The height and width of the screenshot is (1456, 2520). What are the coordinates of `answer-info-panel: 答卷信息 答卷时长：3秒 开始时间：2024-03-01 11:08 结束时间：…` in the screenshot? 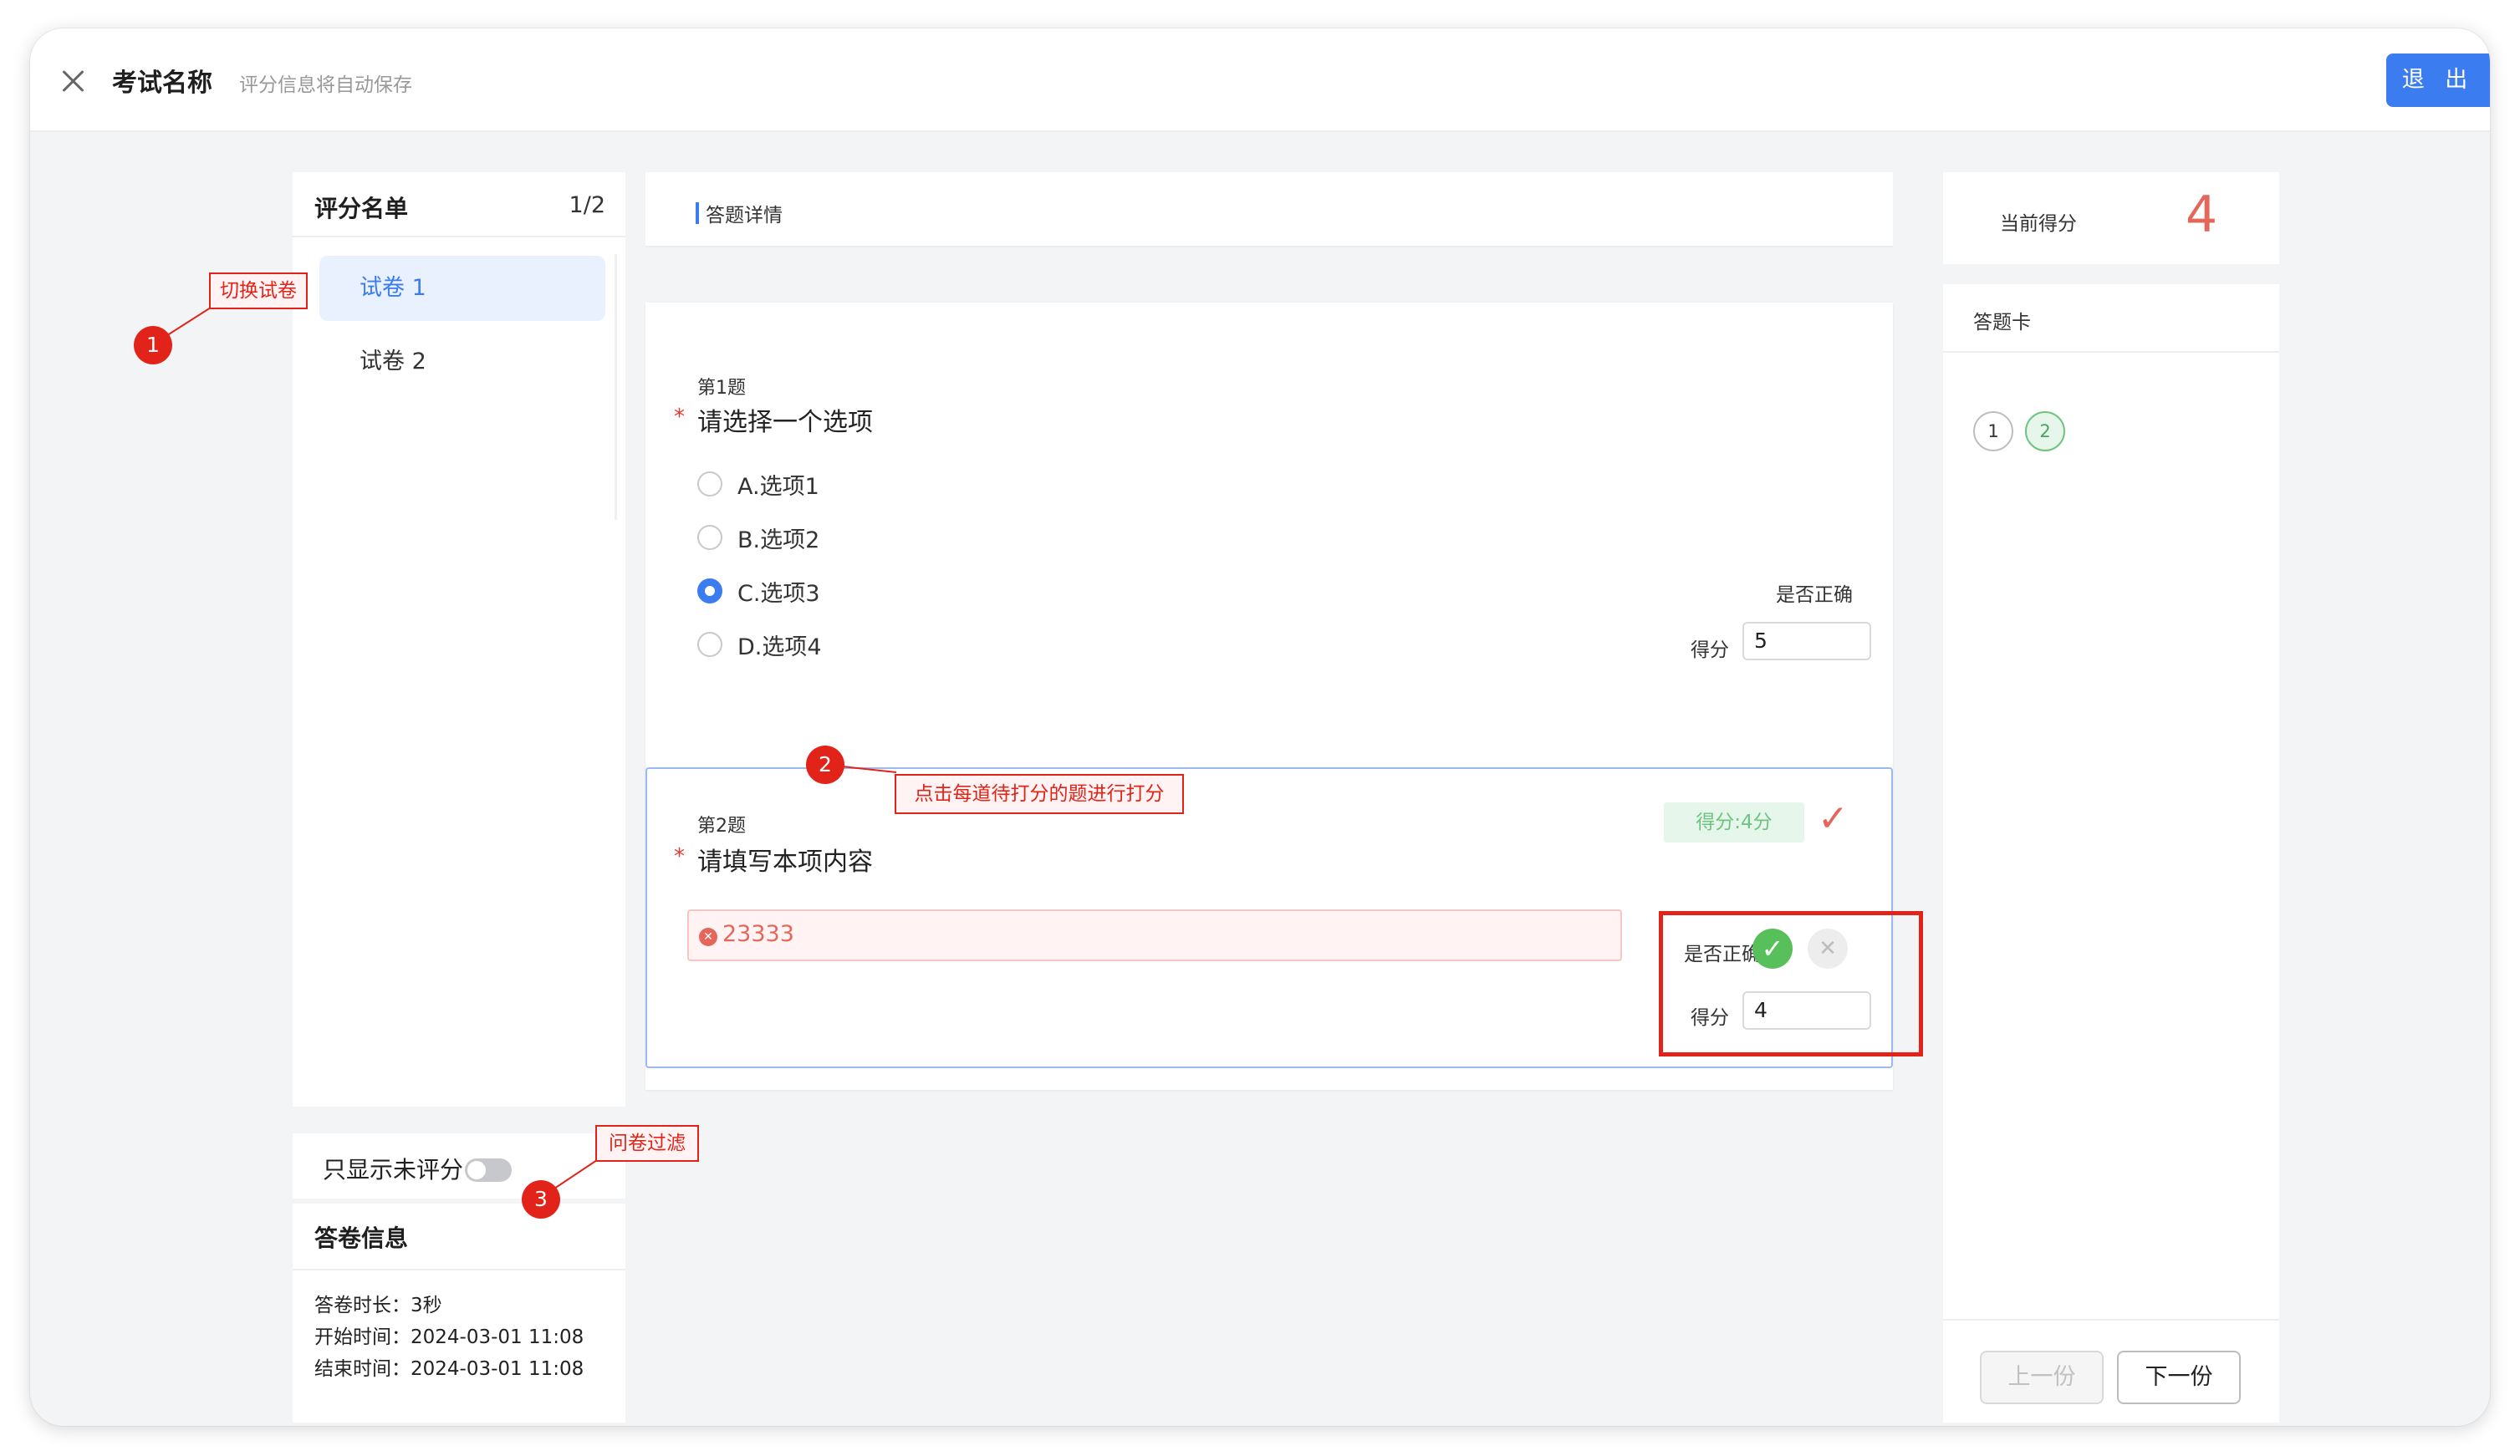 It's located at (459, 1313).